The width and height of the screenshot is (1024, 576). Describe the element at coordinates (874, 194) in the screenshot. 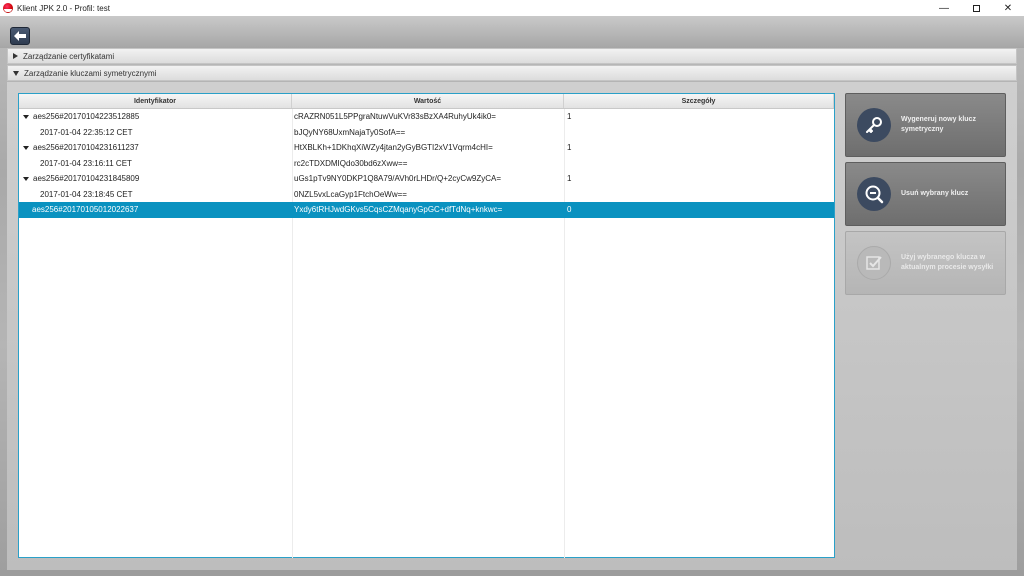

I see `zoom-out-icon` at that location.